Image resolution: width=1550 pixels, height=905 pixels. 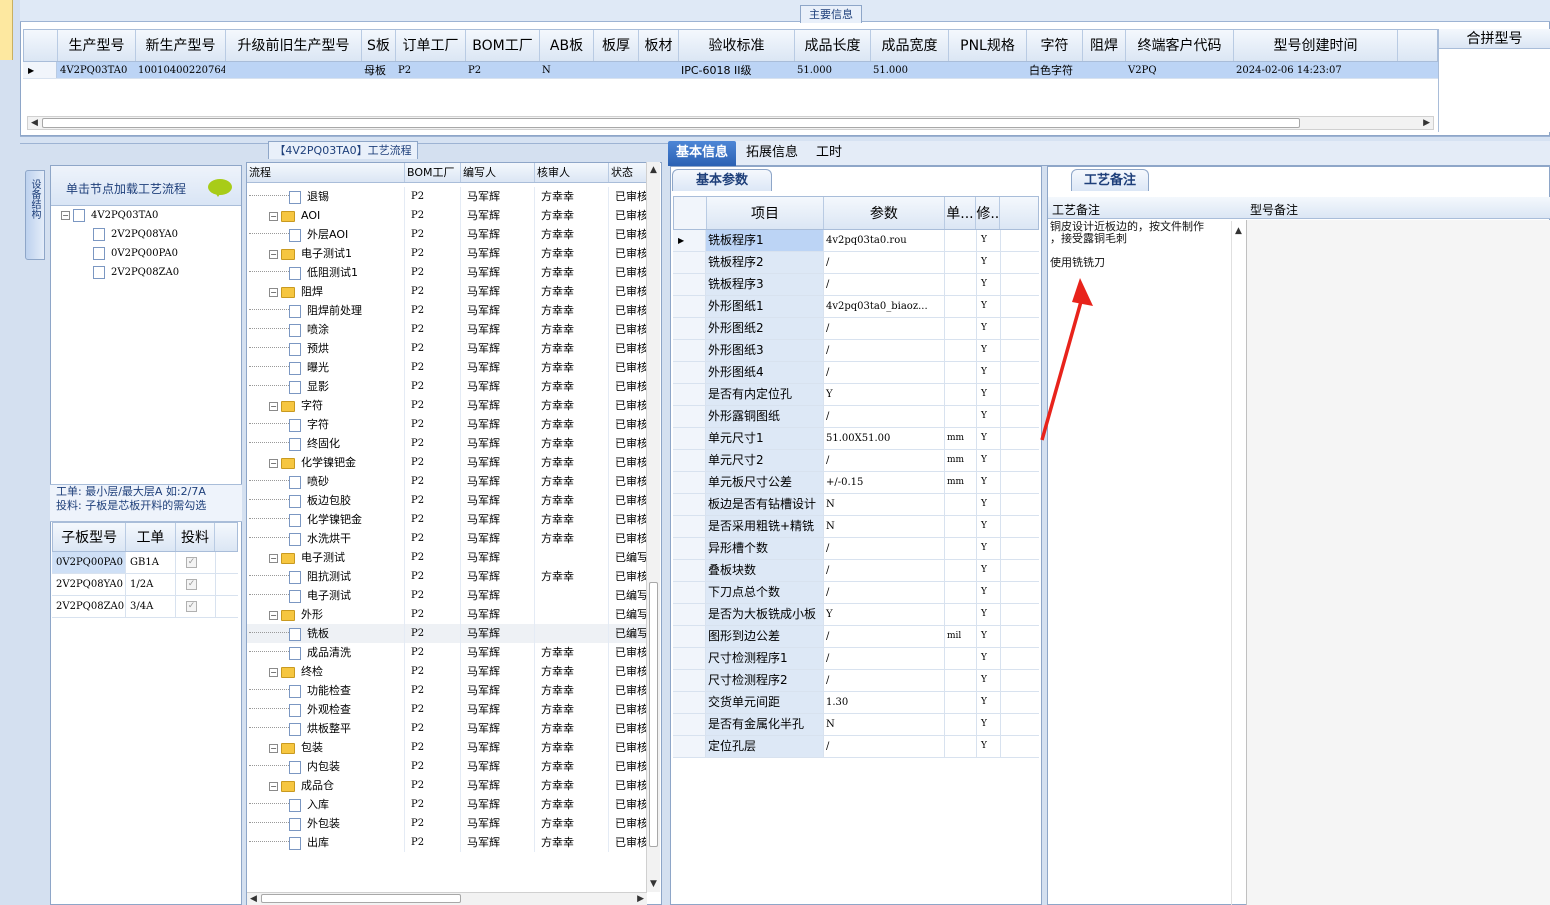 What do you see at coordinates (447, 804) in the screenshot?
I see `process-row: 入库 P2 马军辉 方幸幸 已审核` at bounding box center [447, 804].